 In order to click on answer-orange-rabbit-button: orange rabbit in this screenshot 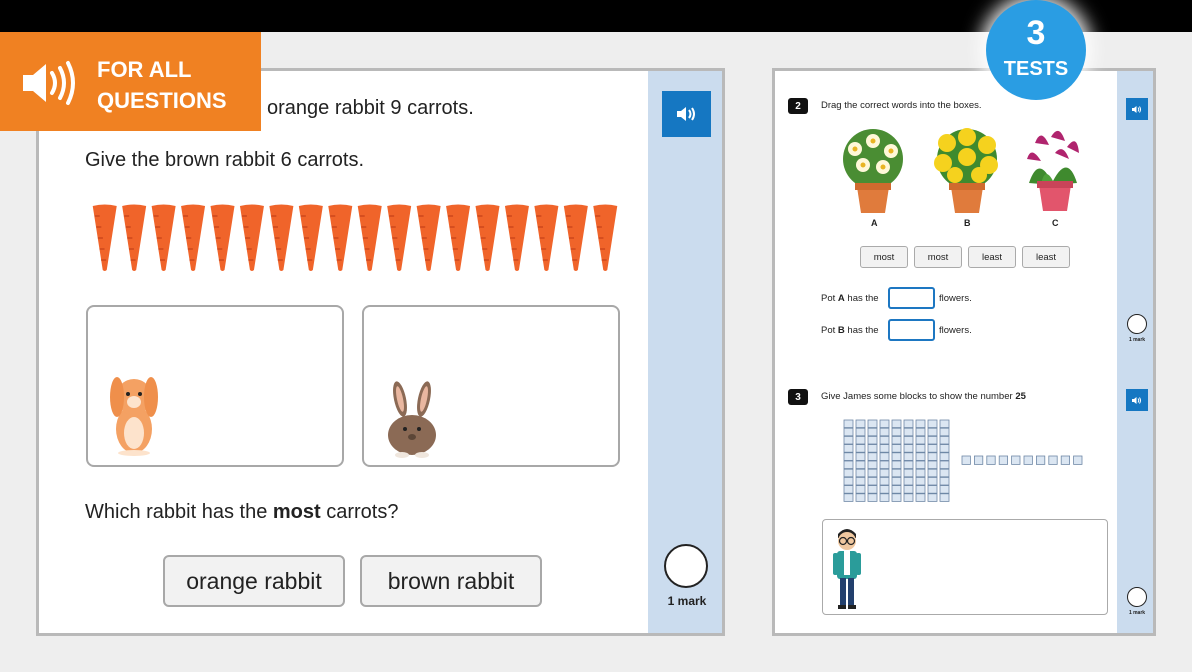, I will do `click(254, 581)`.